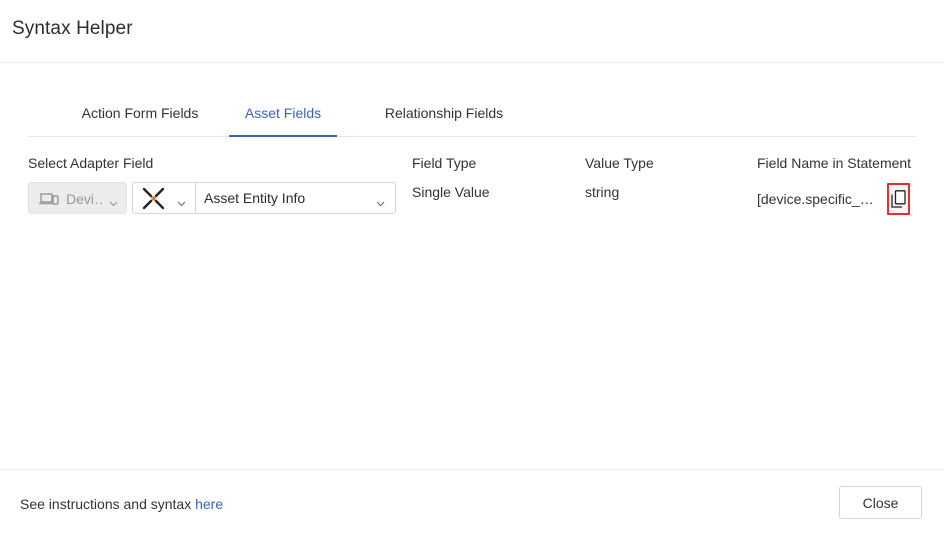 The image size is (944, 534). I want to click on close-button: Close, so click(880, 502).